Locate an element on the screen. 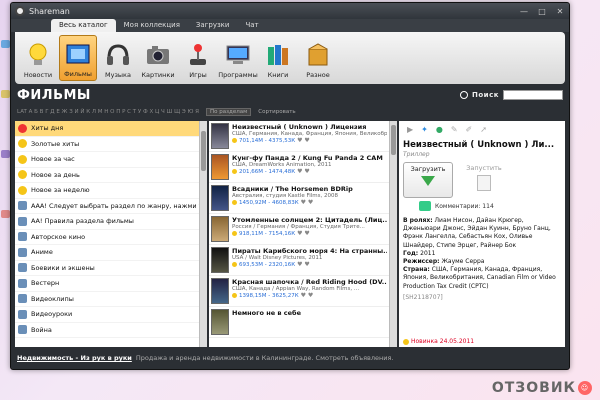  tab-collection: Моя коллекция is located at coordinates (152, 25).